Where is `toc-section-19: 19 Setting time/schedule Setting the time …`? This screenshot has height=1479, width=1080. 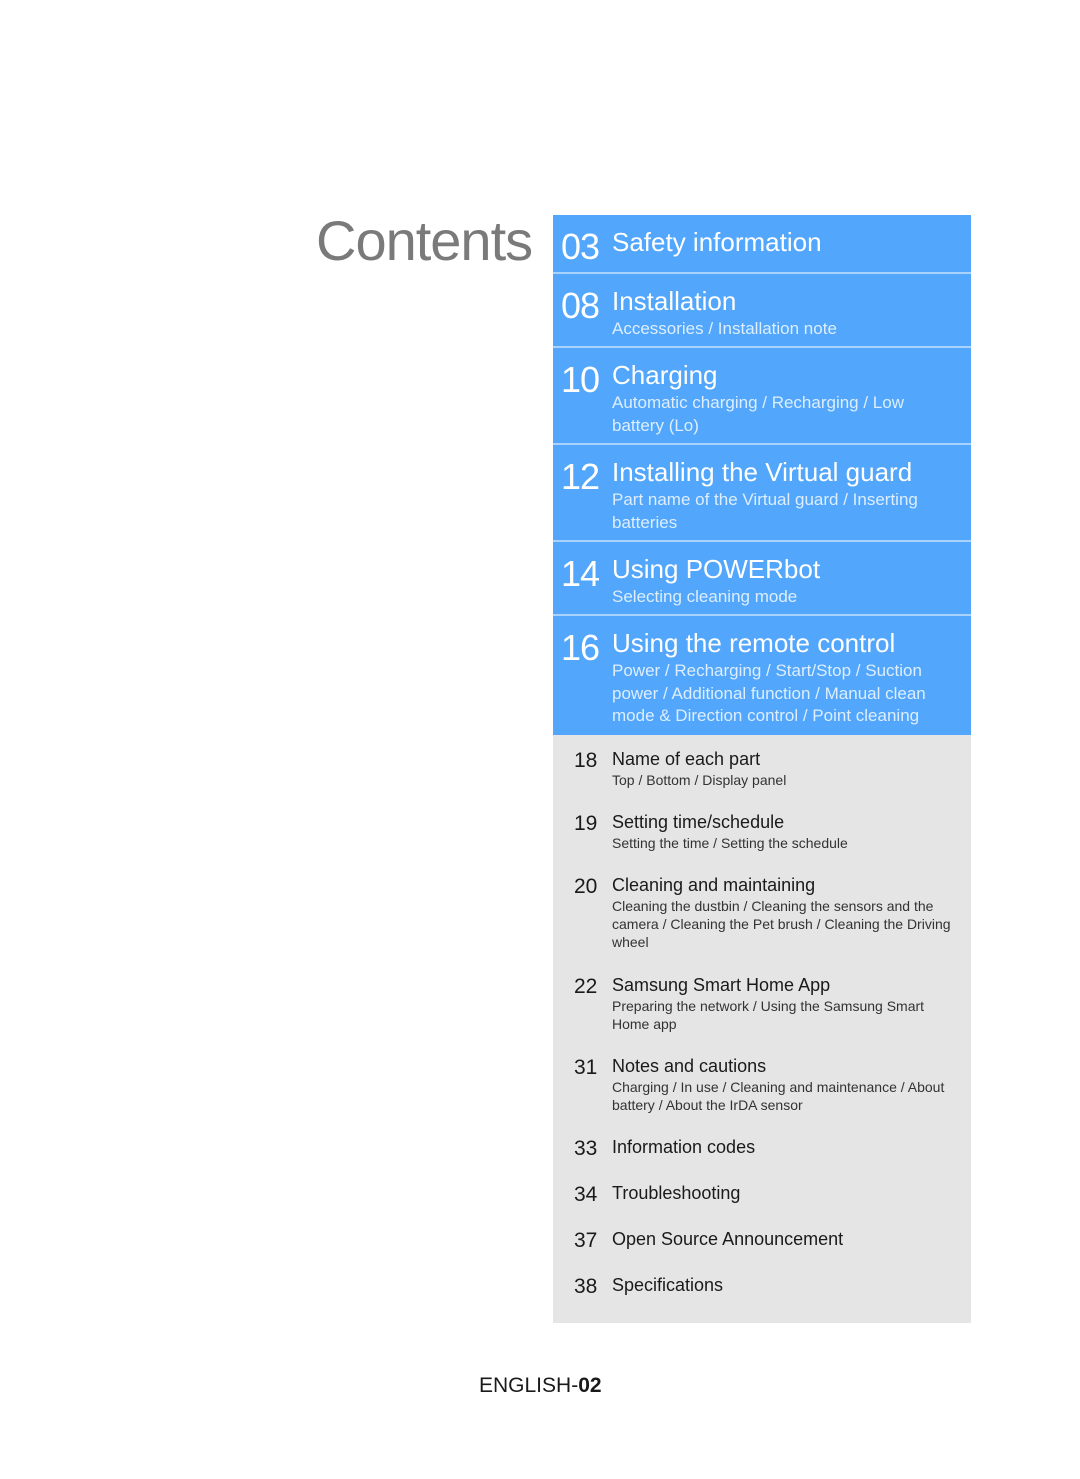
toc-section-19: 19 Setting time/schedule Setting the time … is located at coordinates (762, 841).